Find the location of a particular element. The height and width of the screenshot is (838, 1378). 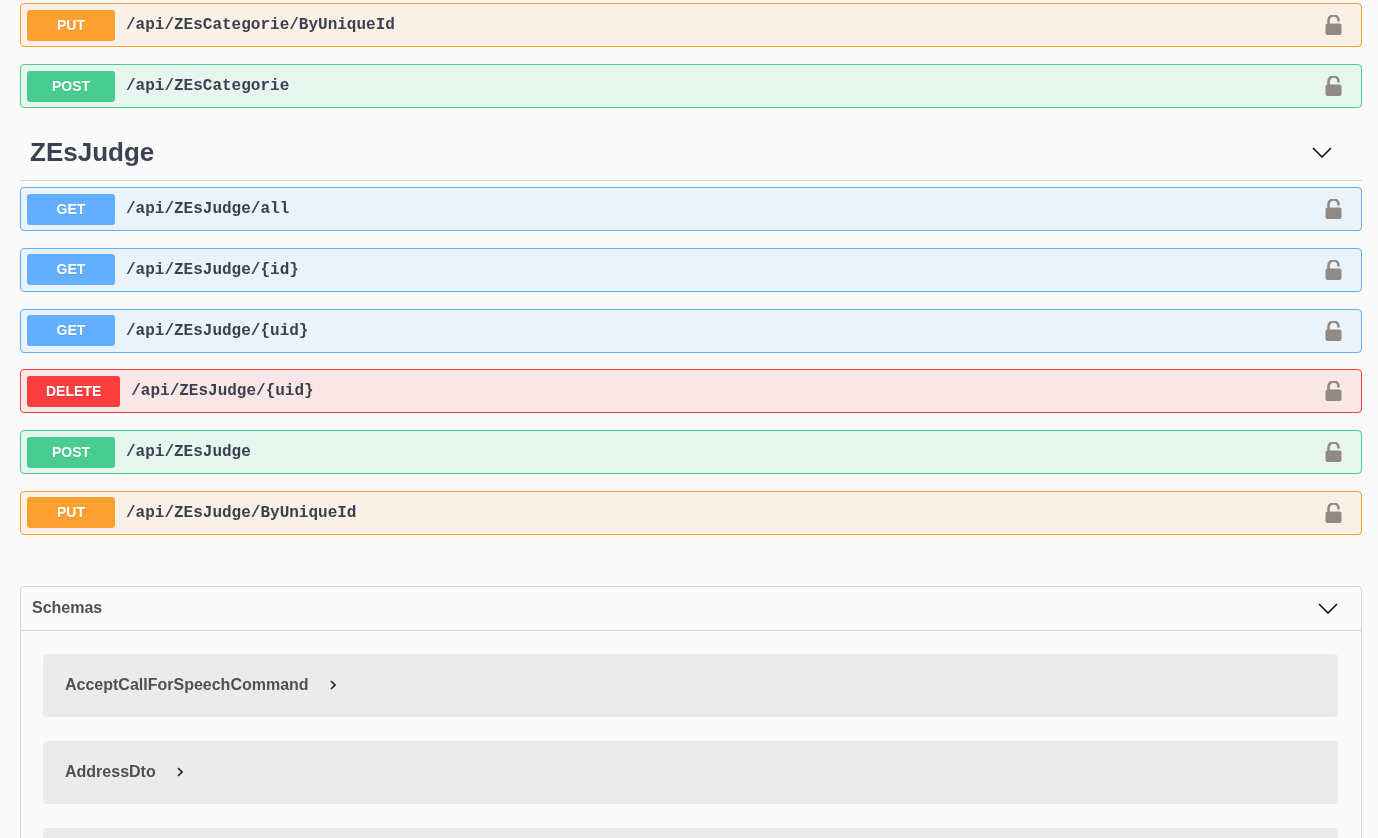

endpoint-row: POST /api/ZEsCategorie is located at coordinates (691, 86).